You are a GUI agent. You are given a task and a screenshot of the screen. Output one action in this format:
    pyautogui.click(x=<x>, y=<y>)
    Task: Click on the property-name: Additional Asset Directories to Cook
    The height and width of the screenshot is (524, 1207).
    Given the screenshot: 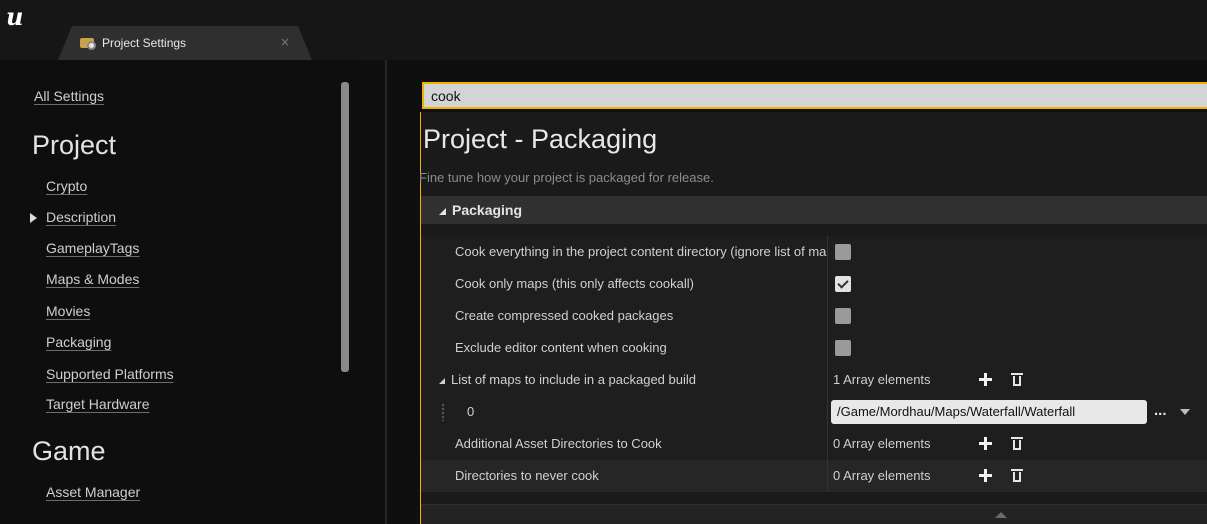 What is the action you would take?
    pyautogui.click(x=558, y=443)
    